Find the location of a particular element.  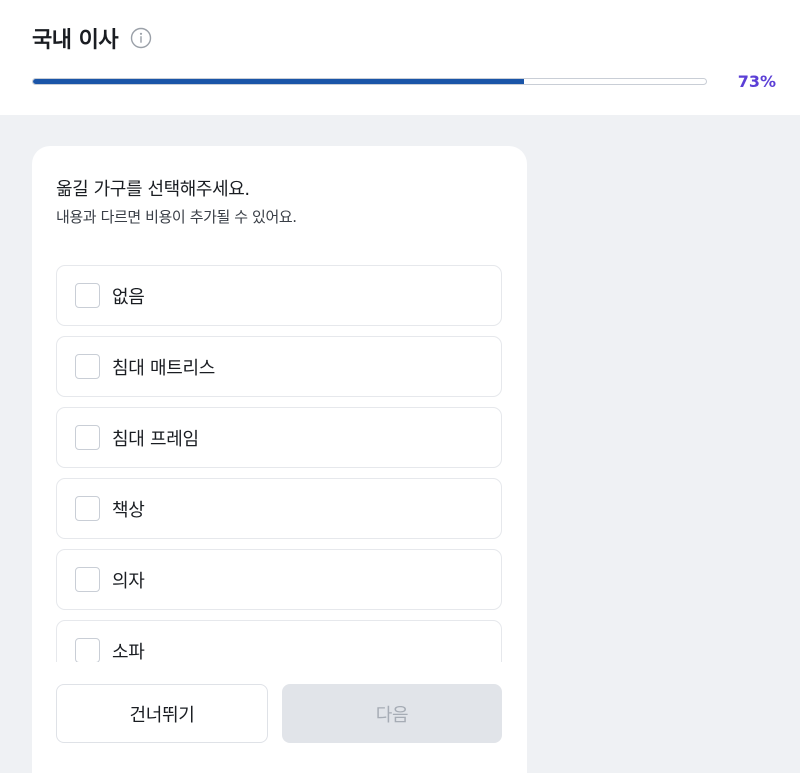

question-title: 옮길 가구를 선택해주세요. is located at coordinates (153, 189).